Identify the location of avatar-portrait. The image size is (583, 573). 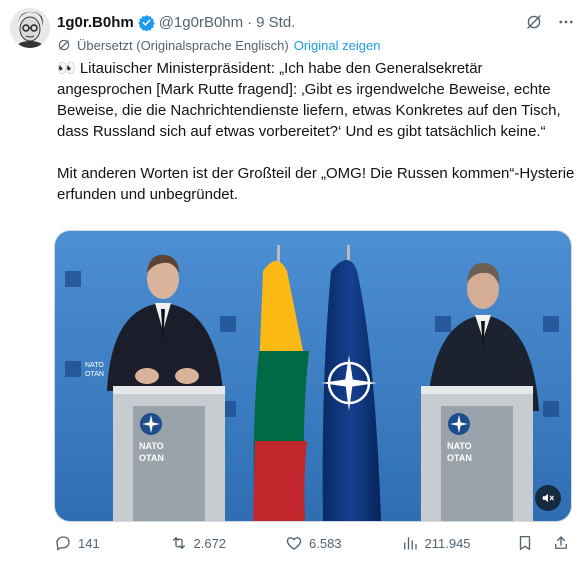
(30, 28).